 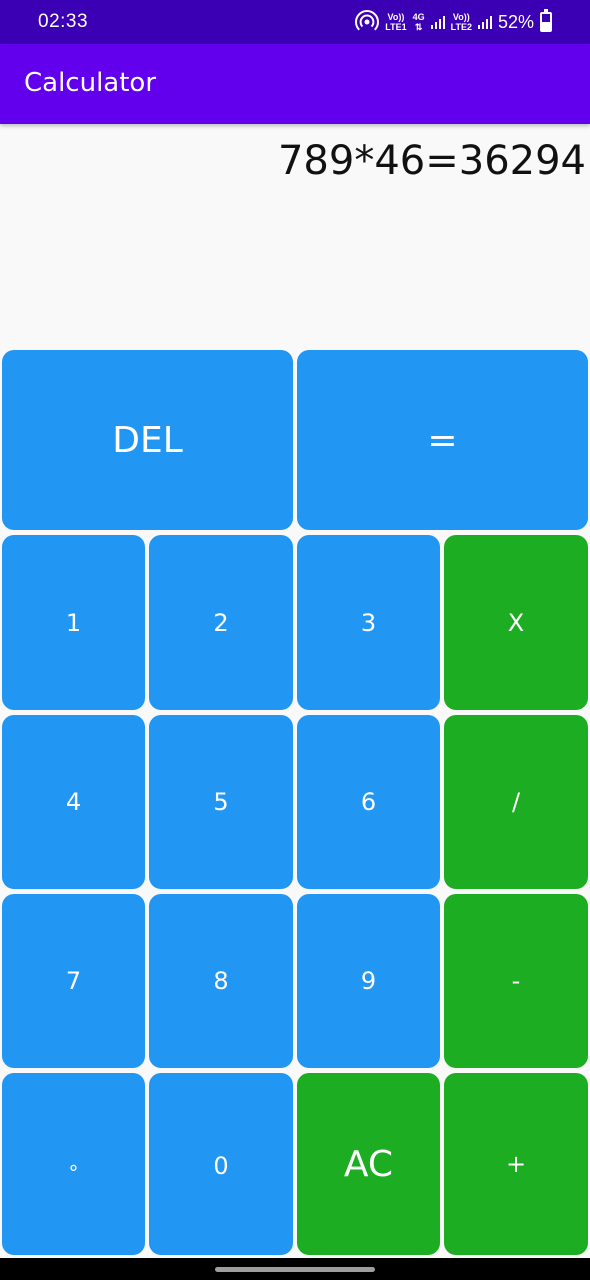 I want to click on key-6-button: 6, so click(x=368, y=802).